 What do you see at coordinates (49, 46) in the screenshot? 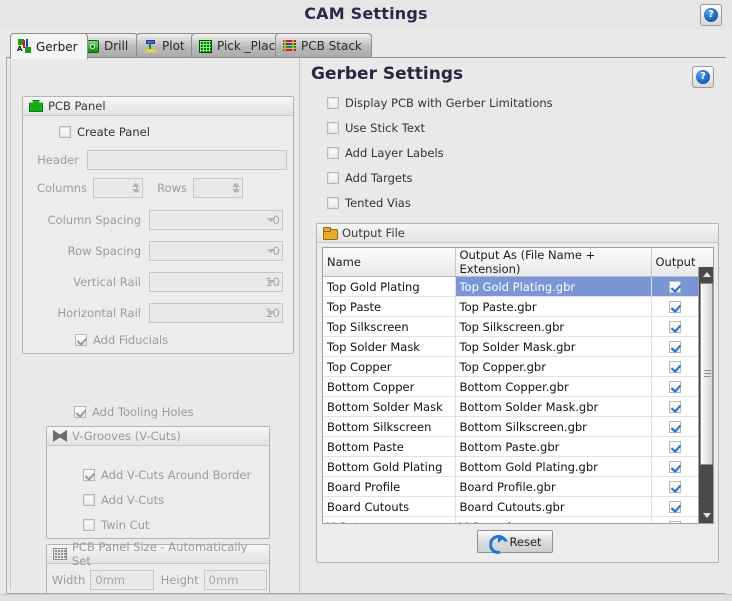
I see `tab-gerber: A Gerber` at bounding box center [49, 46].